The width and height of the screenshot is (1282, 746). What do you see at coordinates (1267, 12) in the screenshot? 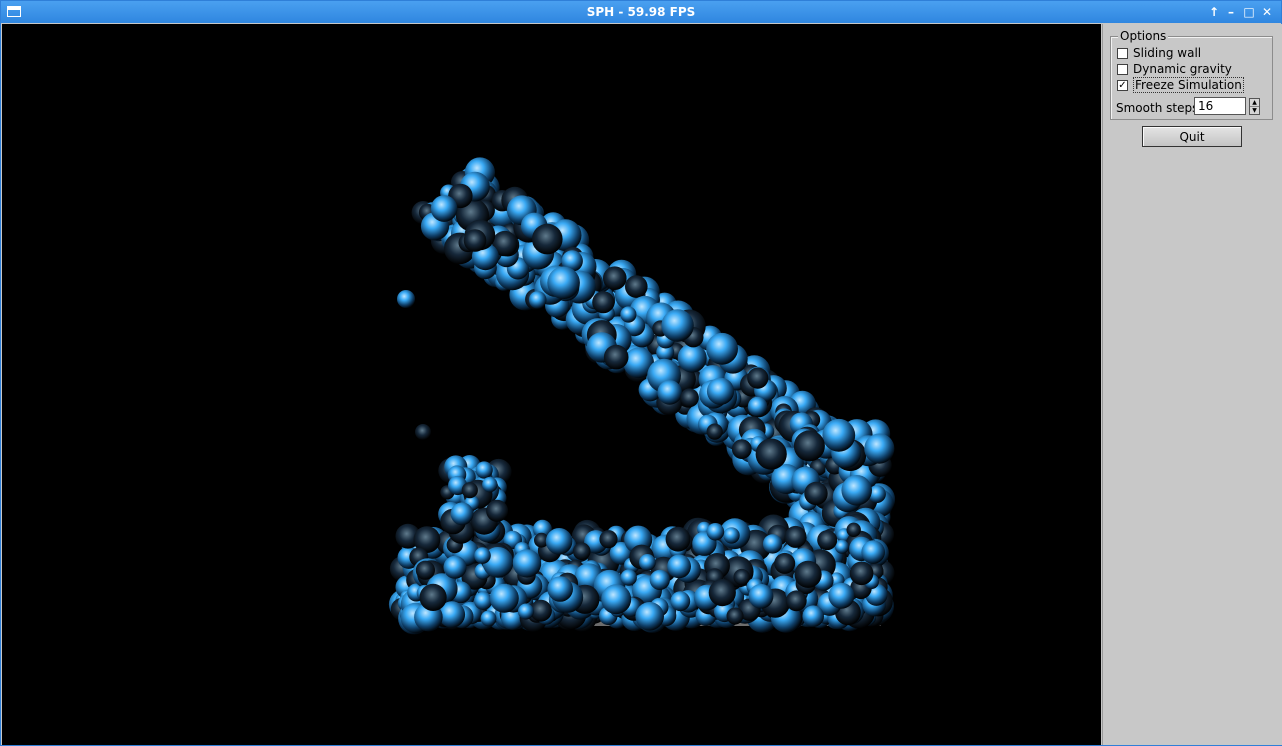
I see `close-icon: ✕` at bounding box center [1267, 12].